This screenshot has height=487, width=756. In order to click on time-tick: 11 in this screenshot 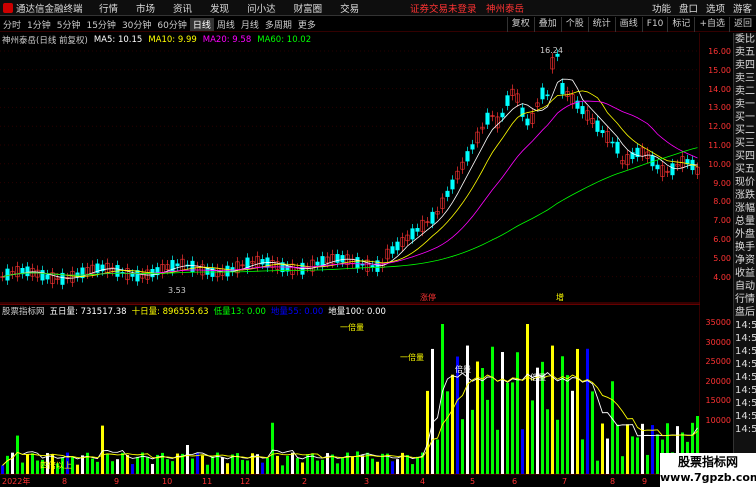, I will do `click(207, 481)`.